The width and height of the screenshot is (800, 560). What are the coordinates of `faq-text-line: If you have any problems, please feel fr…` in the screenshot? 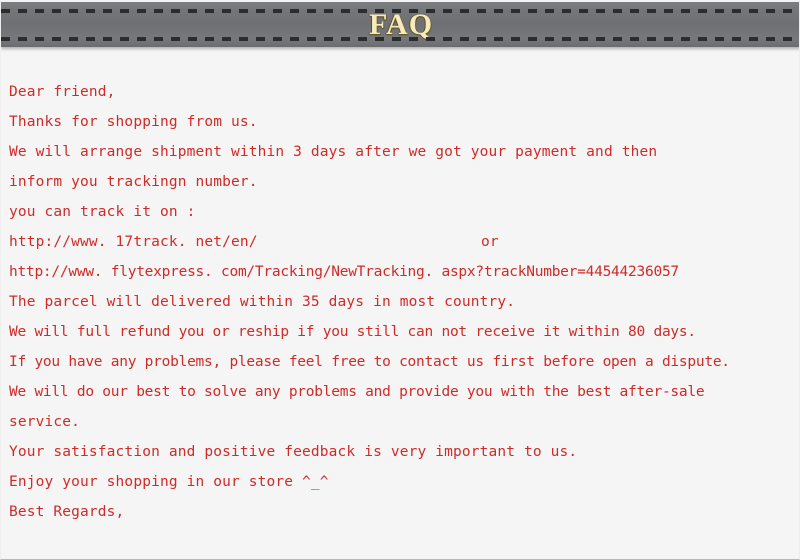 It's located at (404, 362).